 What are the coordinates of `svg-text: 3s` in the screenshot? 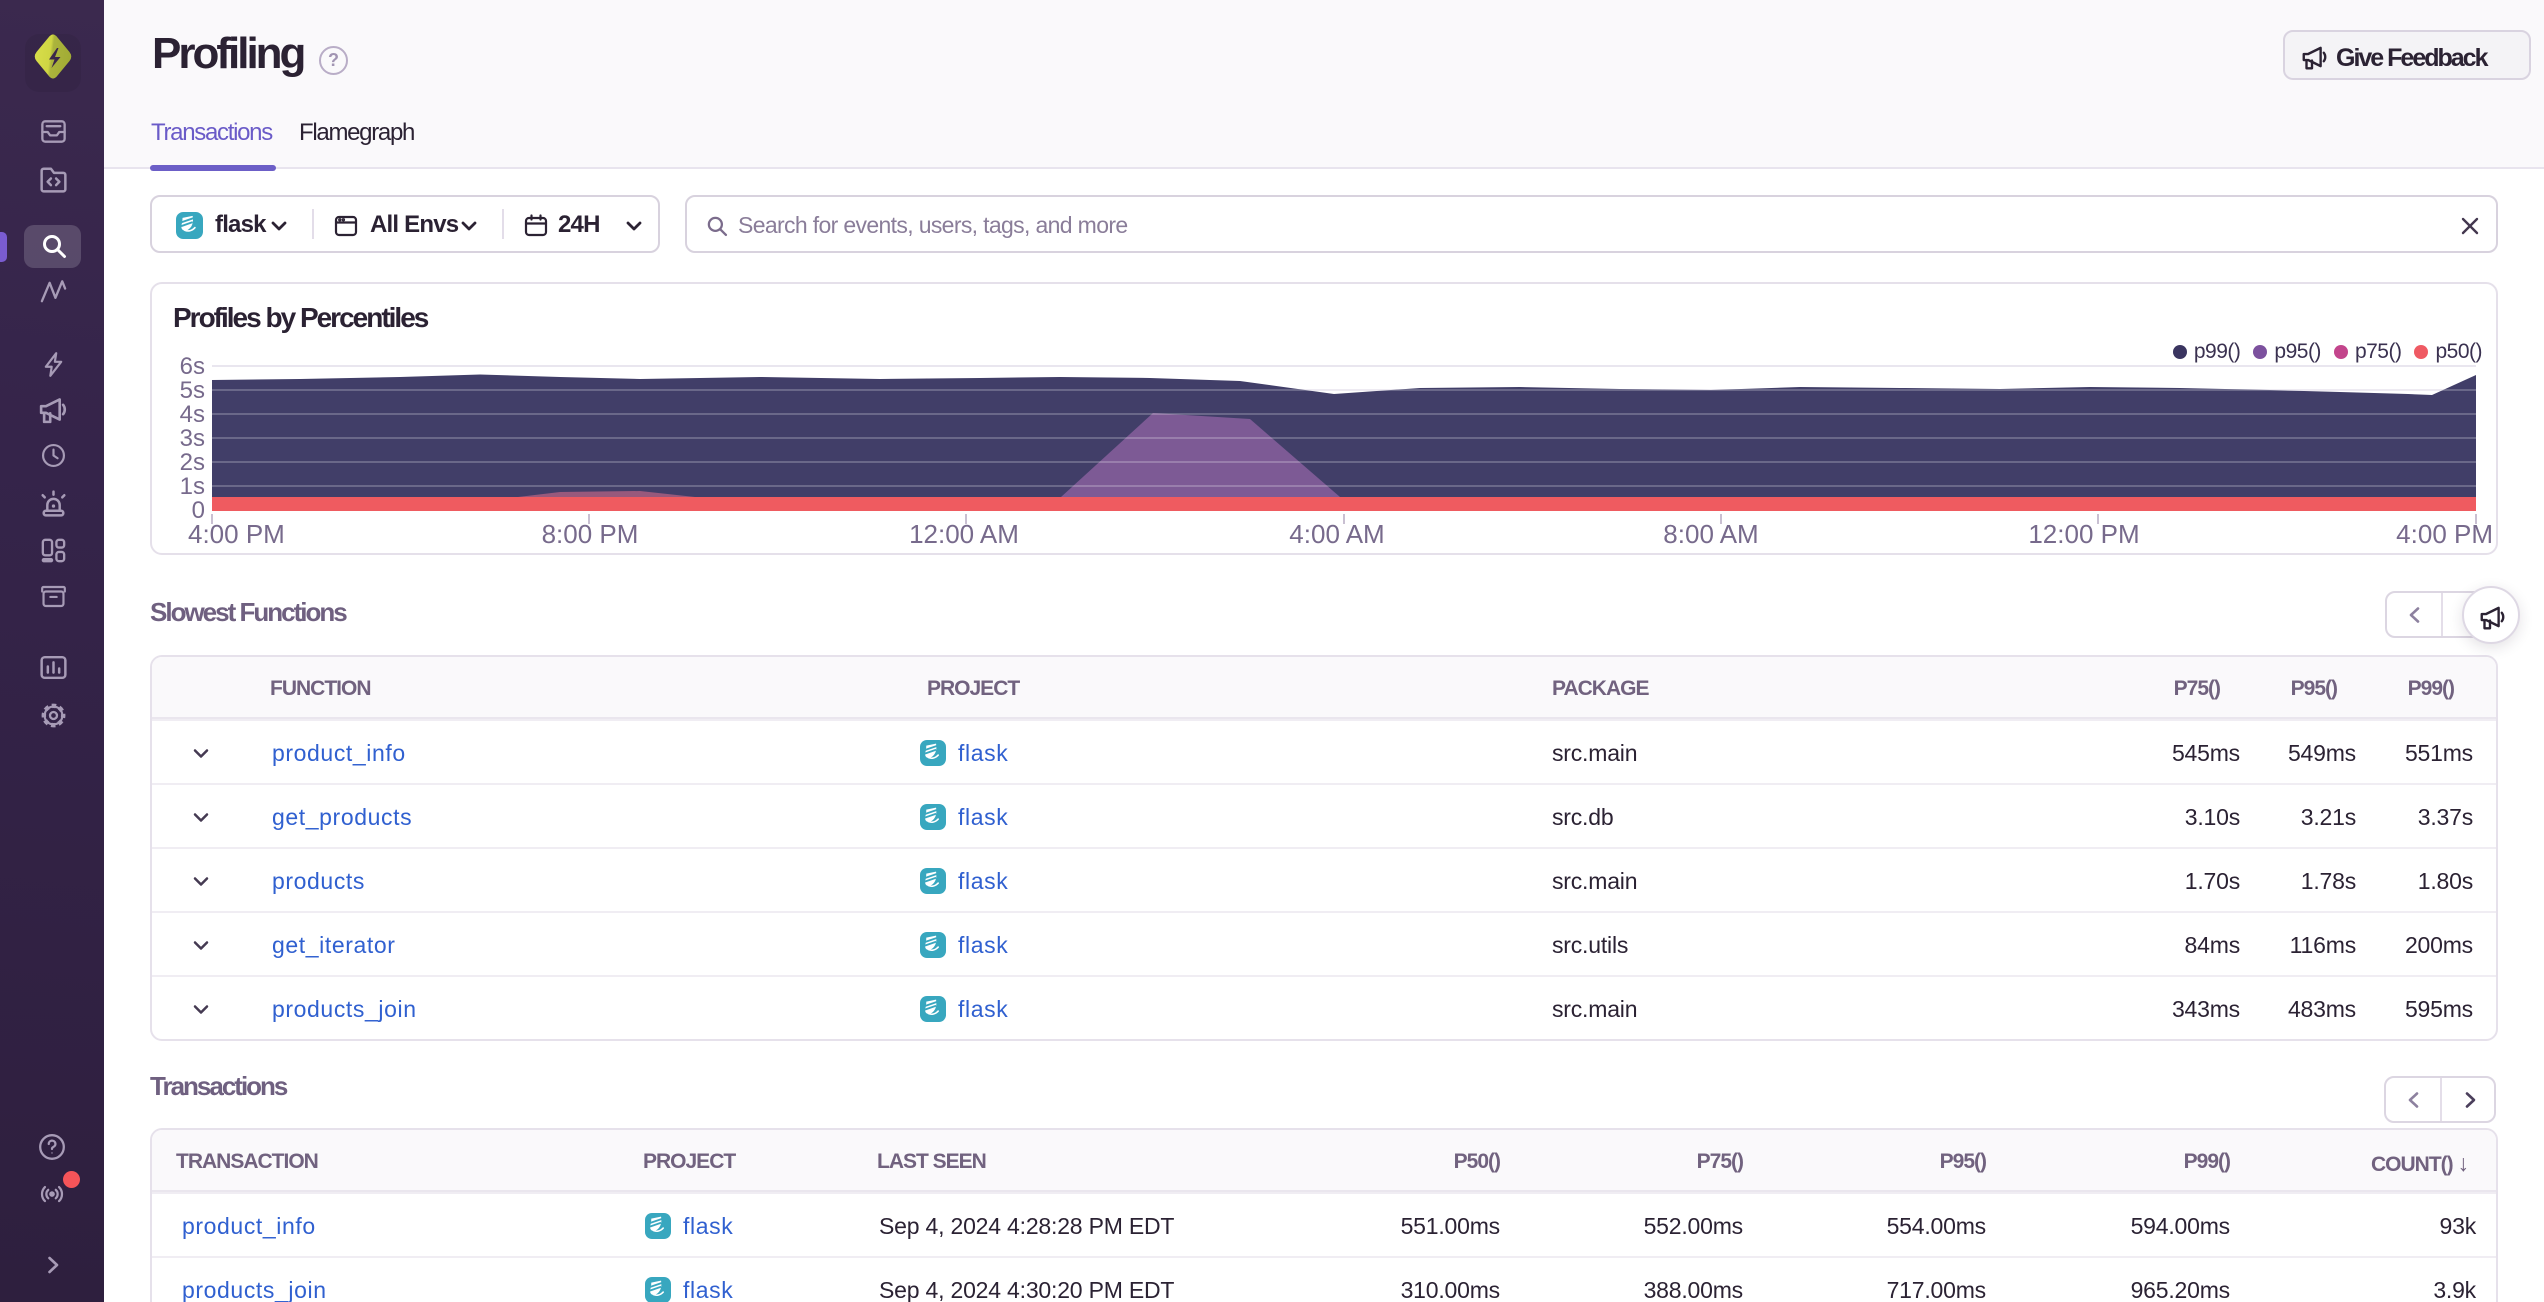 It's located at (192, 438).